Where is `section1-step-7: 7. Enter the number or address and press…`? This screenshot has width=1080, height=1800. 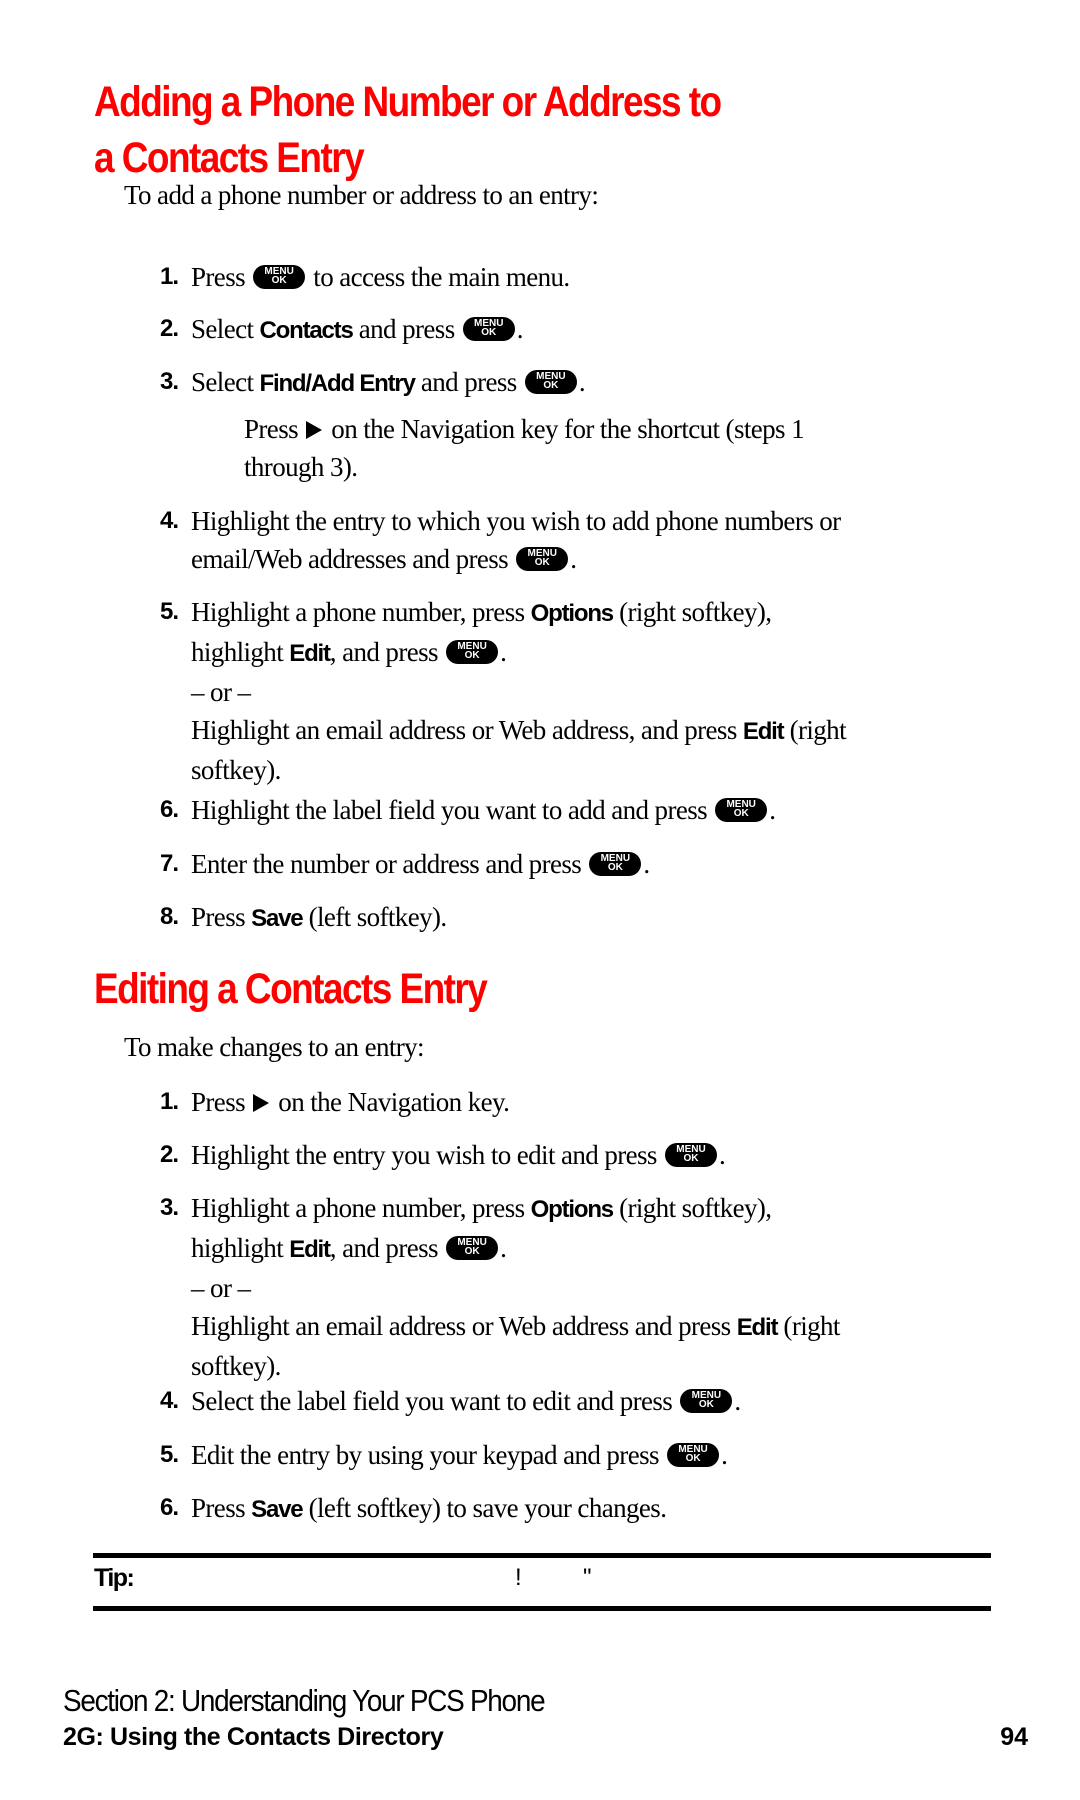
section1-step-7: 7. Enter the number or address and press… is located at coordinates (585, 864).